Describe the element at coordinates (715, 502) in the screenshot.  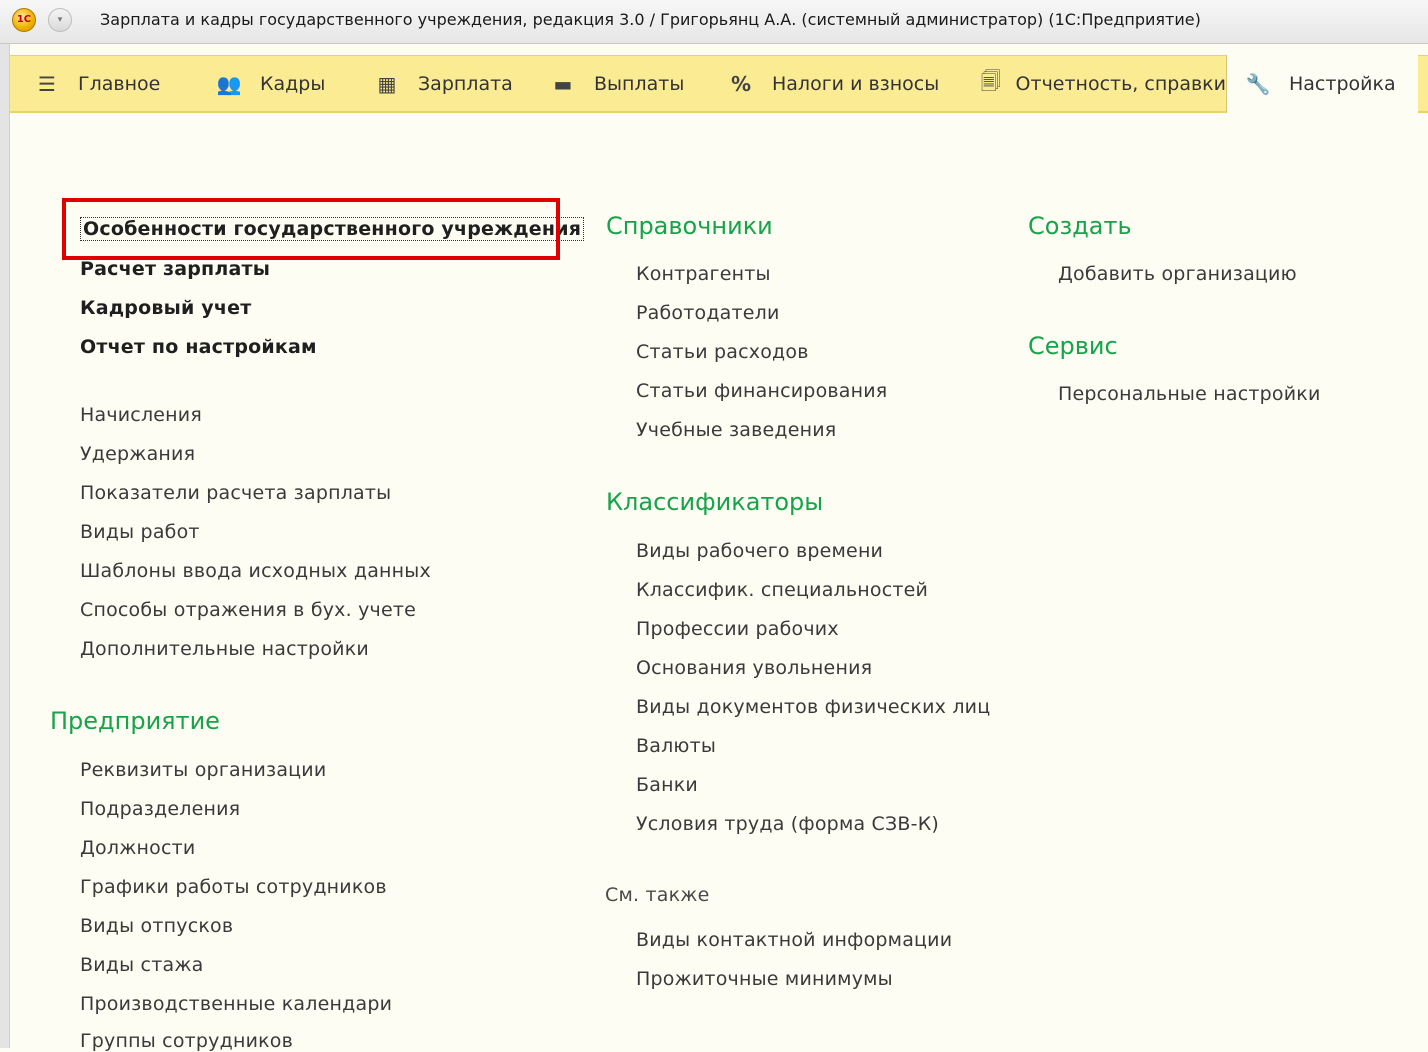
I see `group-title-classifiers: Классификаторы` at that location.